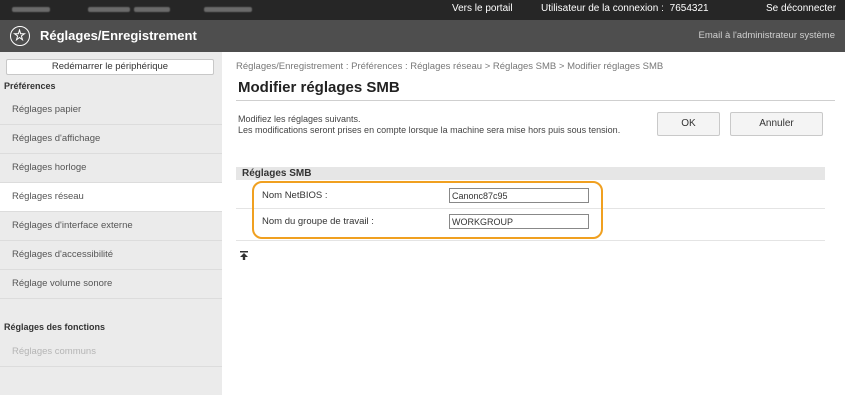 This screenshot has height=395, width=845. I want to click on ok-button: OK, so click(688, 124).